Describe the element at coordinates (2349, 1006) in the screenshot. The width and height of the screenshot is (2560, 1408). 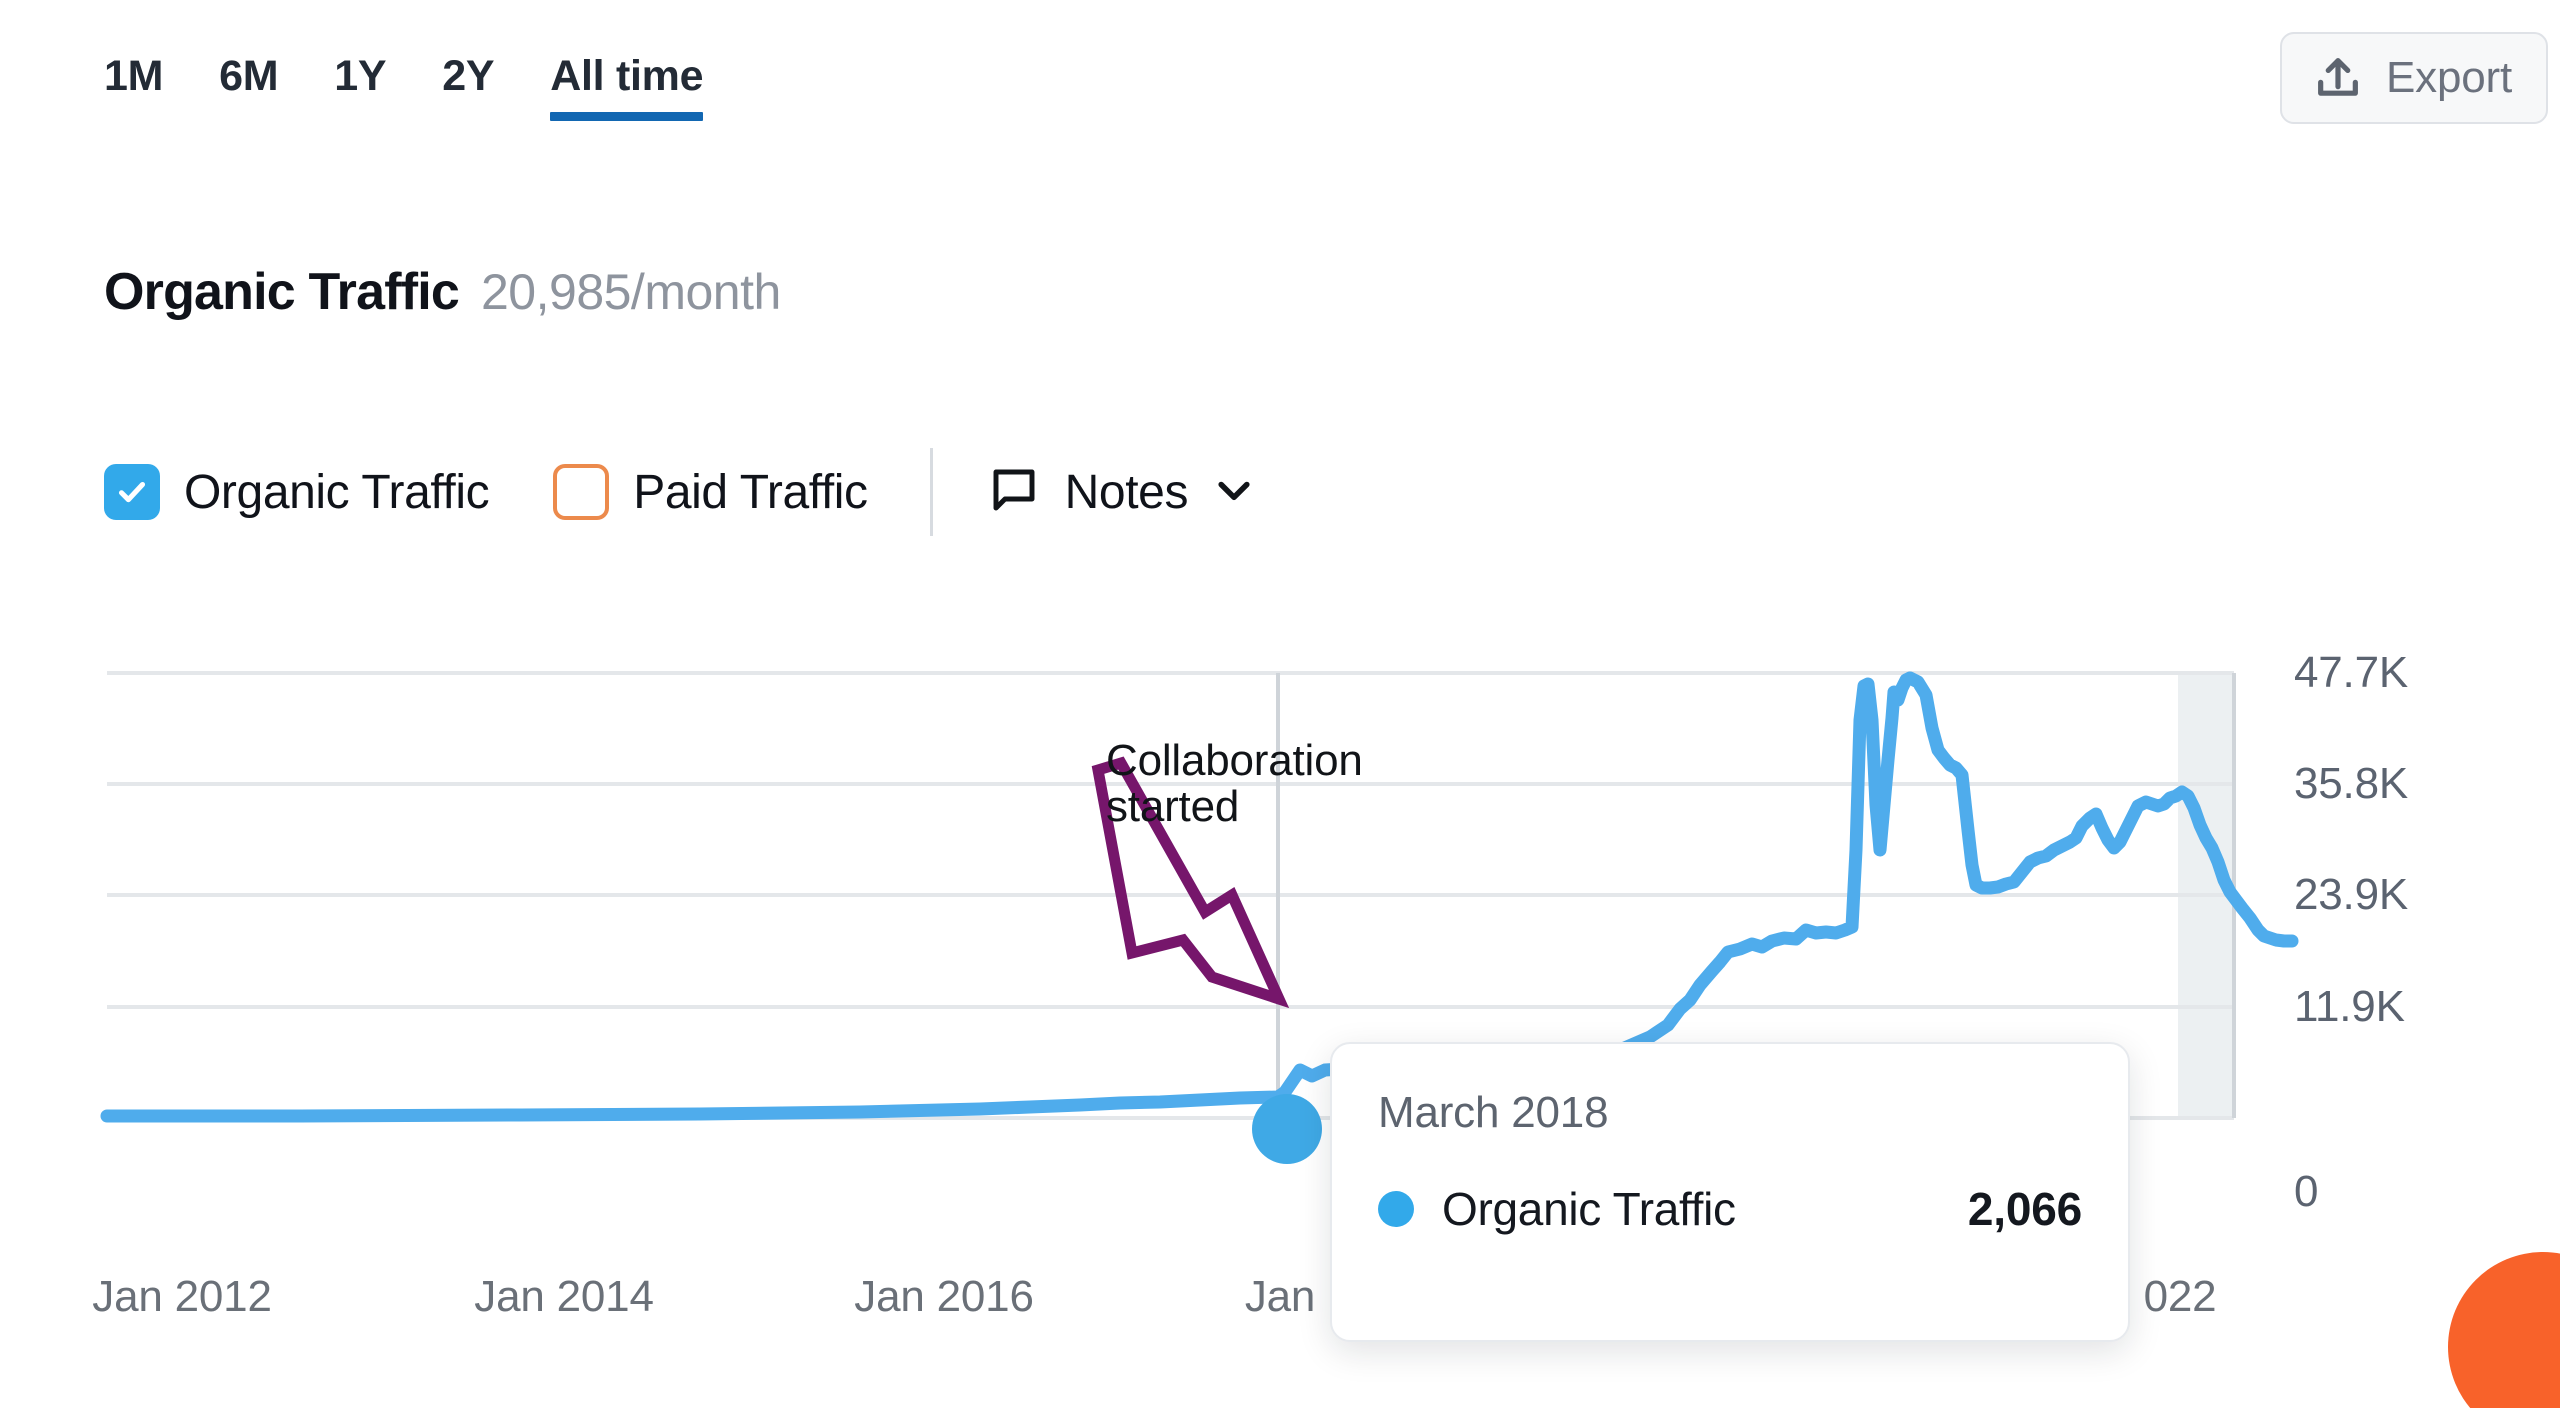
I see `y-axis-label-1: 11.9K` at that location.